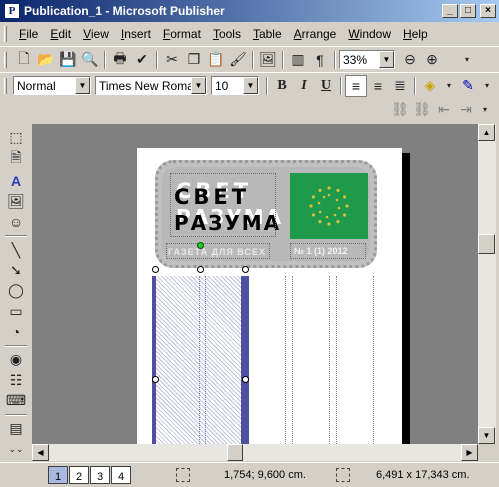 The image size is (499, 487). What do you see at coordinates (450, 11) in the screenshot?
I see `minimize-button: _` at bounding box center [450, 11].